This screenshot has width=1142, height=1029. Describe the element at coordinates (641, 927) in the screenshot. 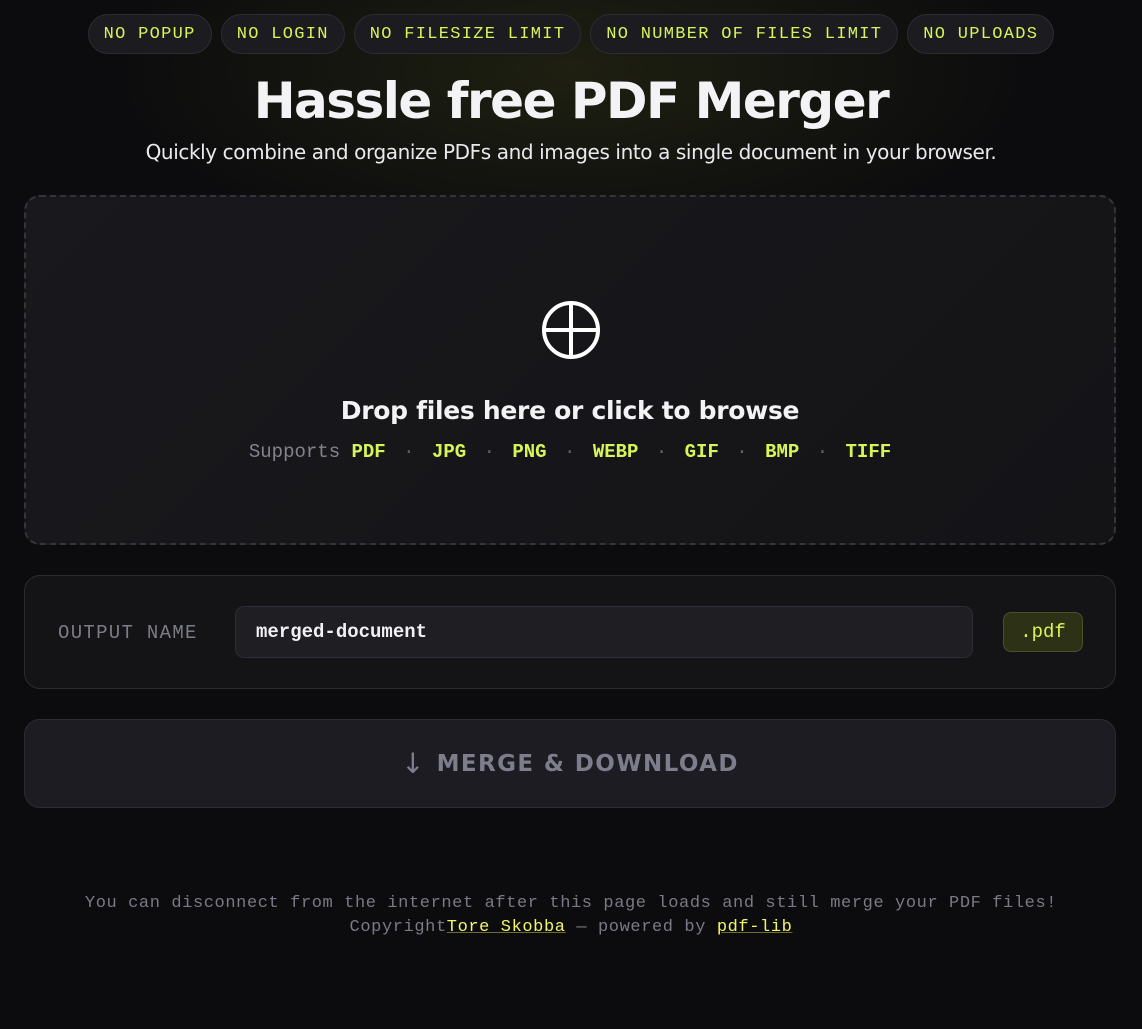

I see `powered-by-text: — powered by` at that location.